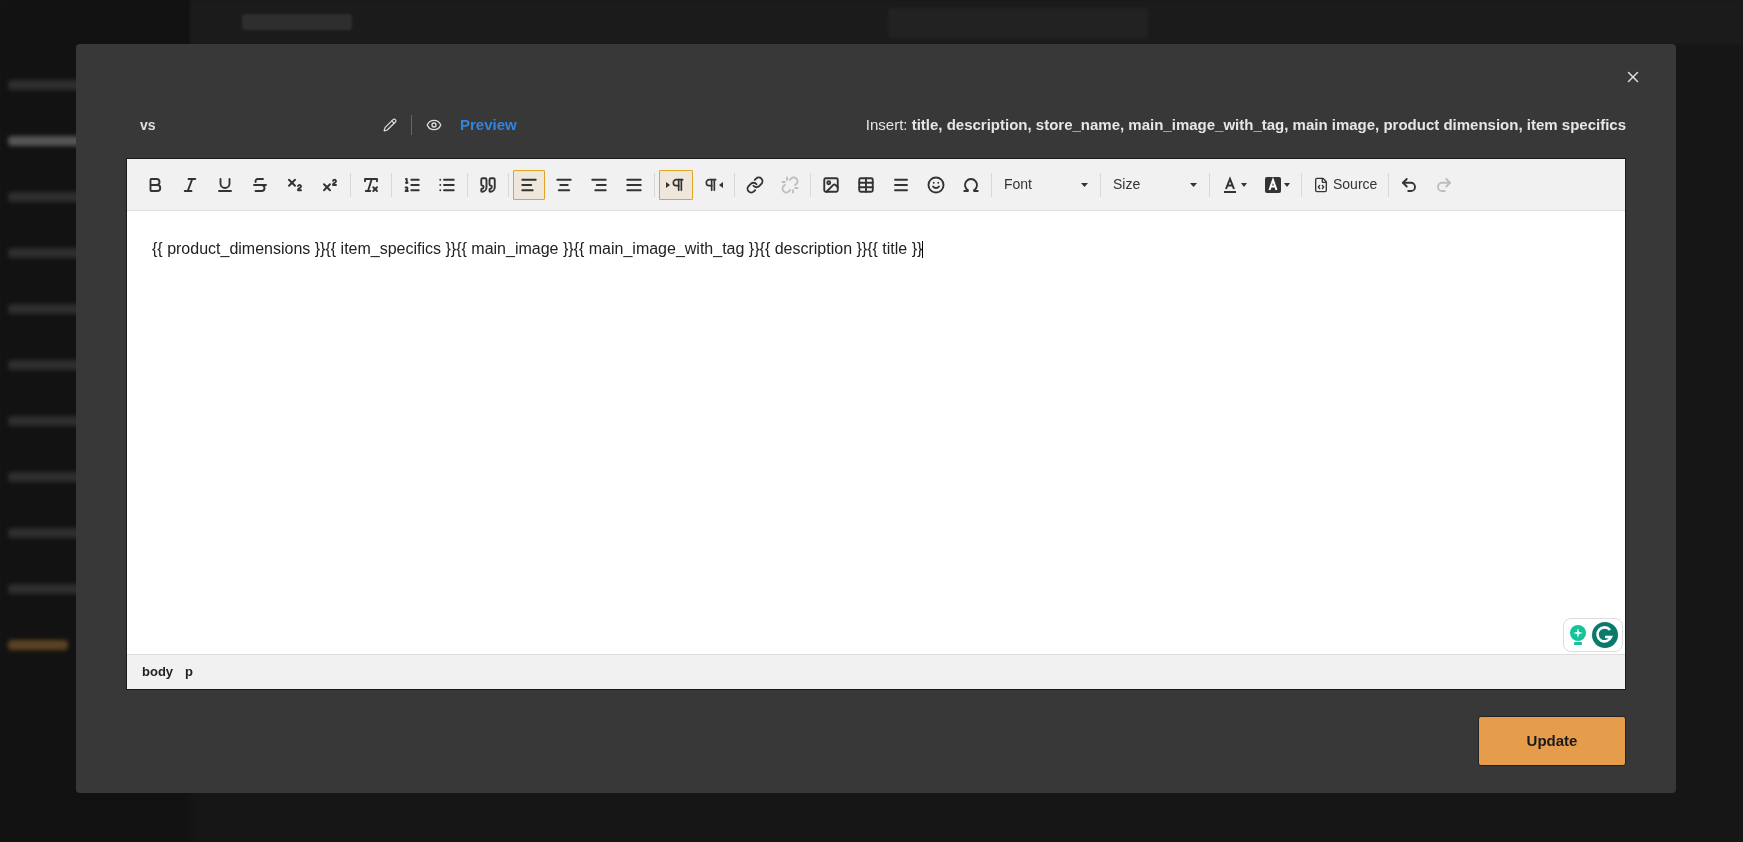 Image resolution: width=1743 pixels, height=842 pixels. What do you see at coordinates (412, 184) in the screenshot?
I see `numbered-list-icon` at bounding box center [412, 184].